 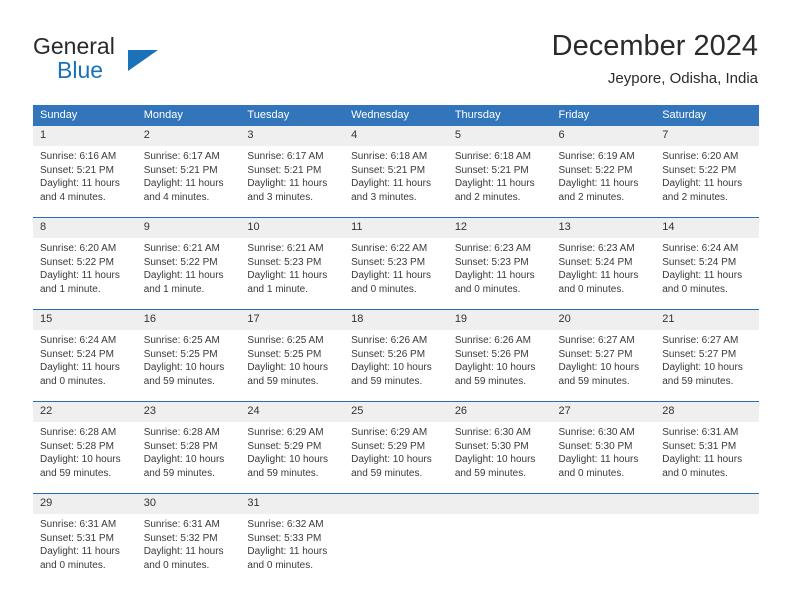 What do you see at coordinates (85, 115) in the screenshot?
I see `weekday-header-sunday: Sunday` at bounding box center [85, 115].